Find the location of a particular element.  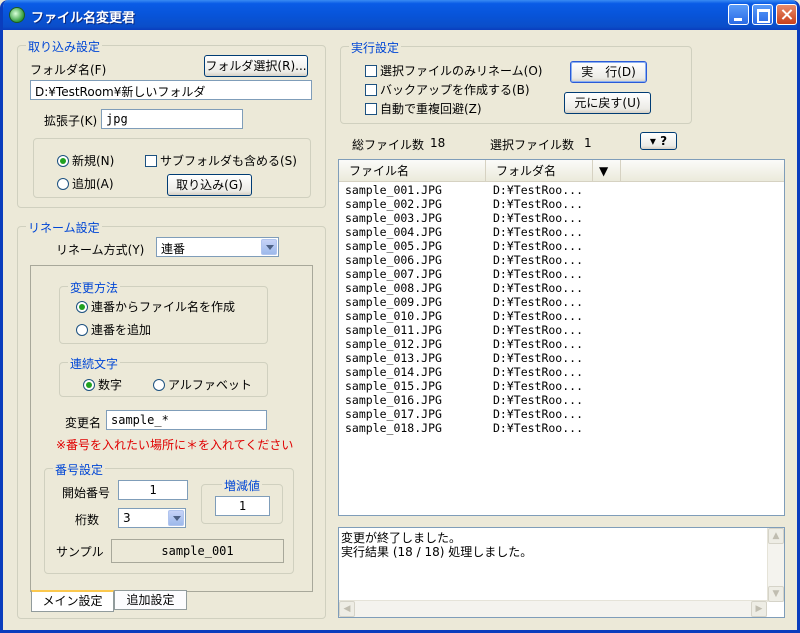

title-bar: ファイル名変更君 is located at coordinates (400, 15).